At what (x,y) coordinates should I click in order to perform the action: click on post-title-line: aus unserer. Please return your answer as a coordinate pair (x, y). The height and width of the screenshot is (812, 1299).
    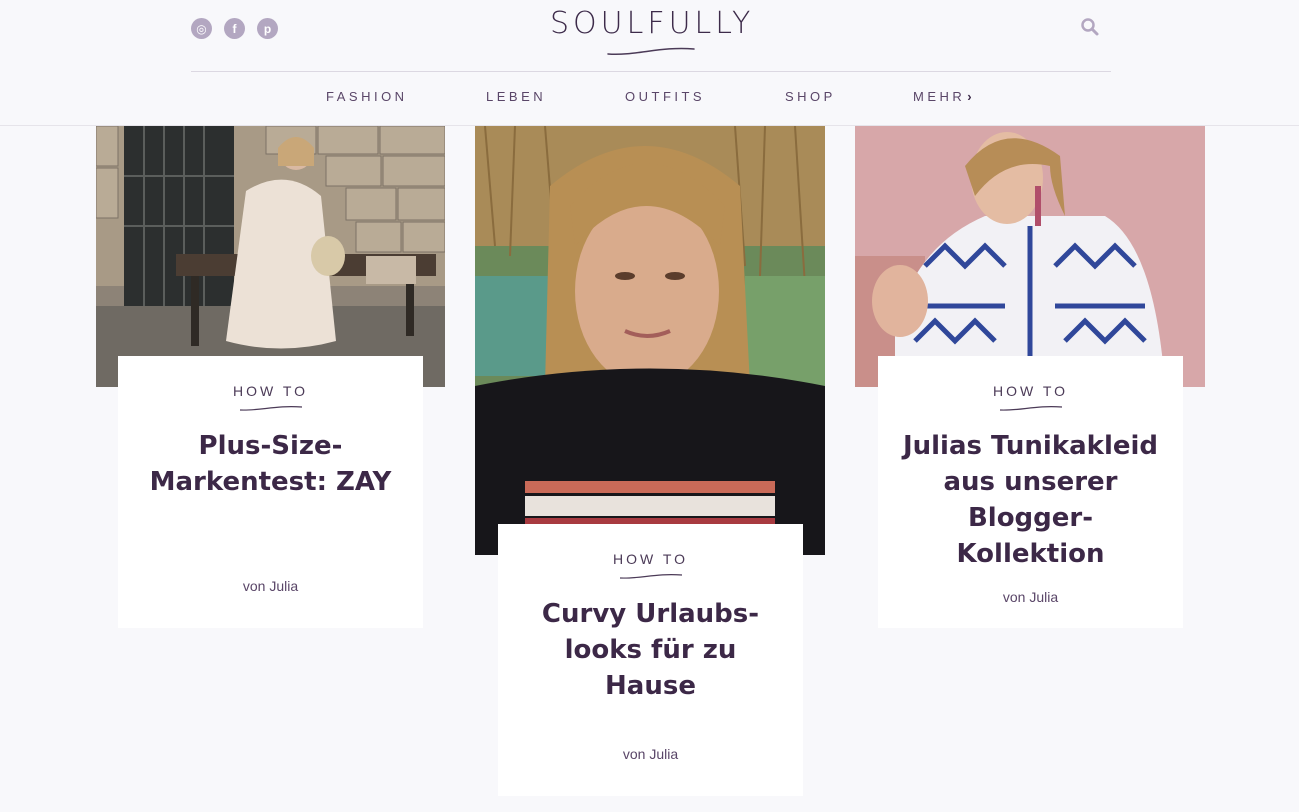
    Looking at the image, I should click on (1030, 482).